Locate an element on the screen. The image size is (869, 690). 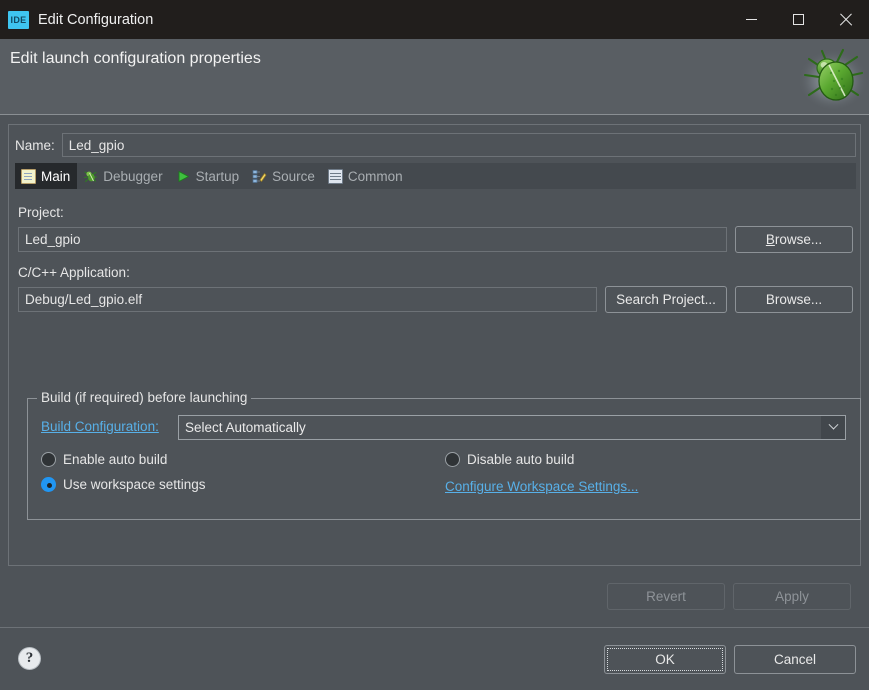
close-button is located at coordinates (845, 19).